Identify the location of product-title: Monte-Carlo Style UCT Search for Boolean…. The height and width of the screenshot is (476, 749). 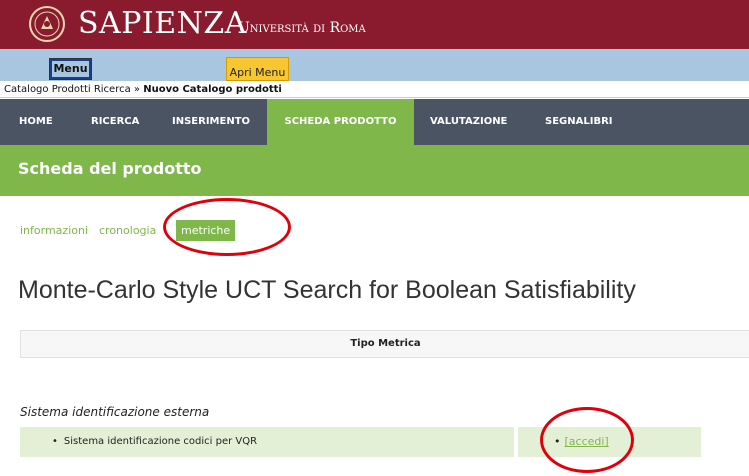
(327, 290).